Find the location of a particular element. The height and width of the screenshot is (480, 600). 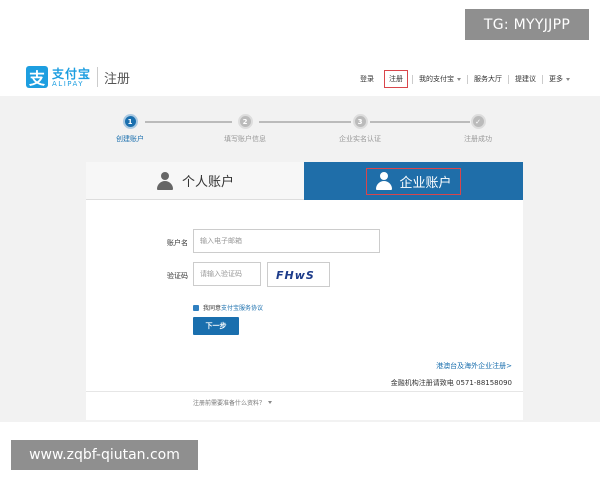

institution-phone: 金融机构注册请致电 0571-88158090 is located at coordinates (451, 383).